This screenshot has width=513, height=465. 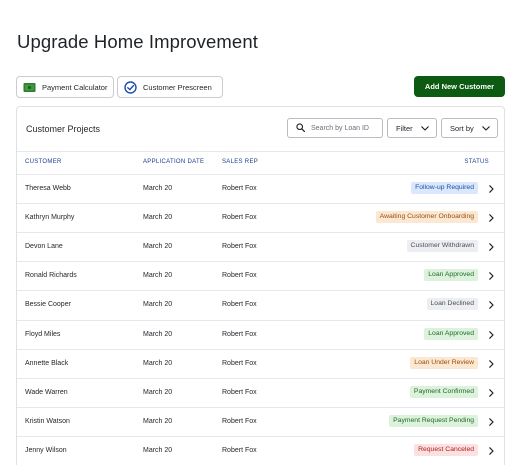 I want to click on column-header-status: STATUS, so click(x=476, y=162).